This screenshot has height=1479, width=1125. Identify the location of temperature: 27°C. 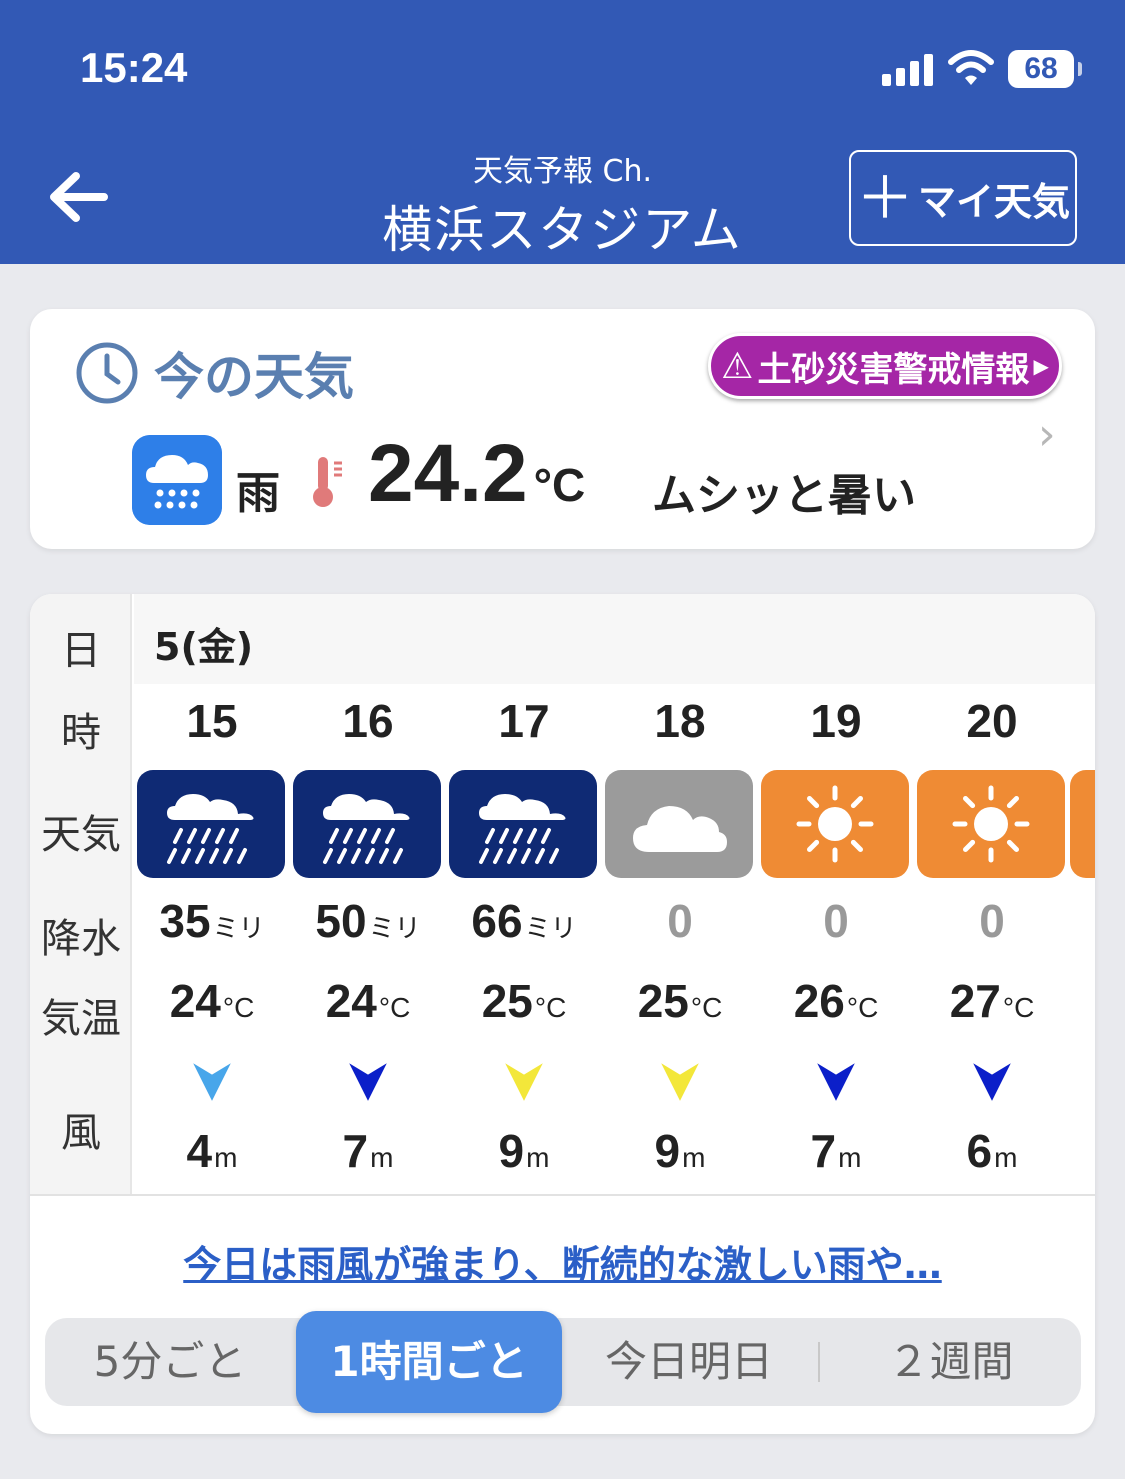
(992, 1001).